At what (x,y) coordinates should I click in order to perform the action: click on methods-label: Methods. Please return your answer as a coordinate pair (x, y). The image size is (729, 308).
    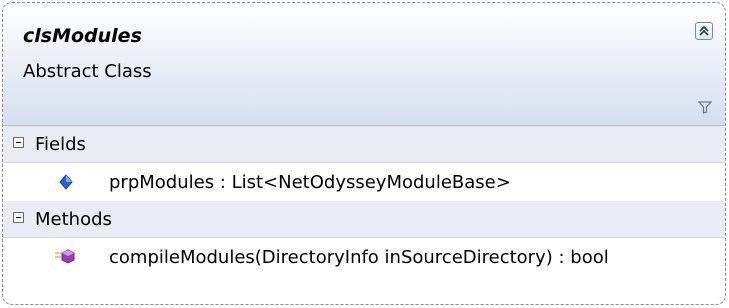
    Looking at the image, I should click on (73, 219).